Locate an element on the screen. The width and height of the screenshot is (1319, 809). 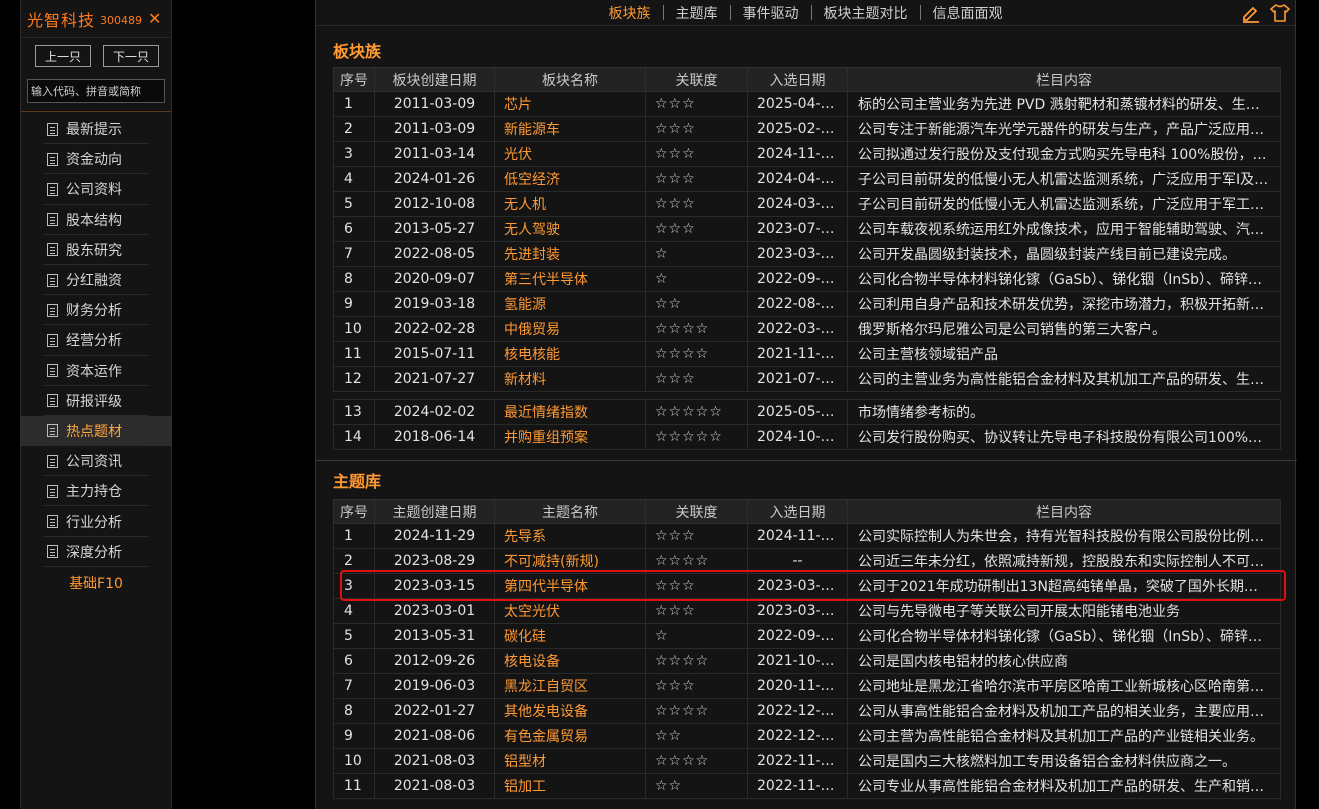
item-name-link: 铝型材 is located at coordinates (570, 761).